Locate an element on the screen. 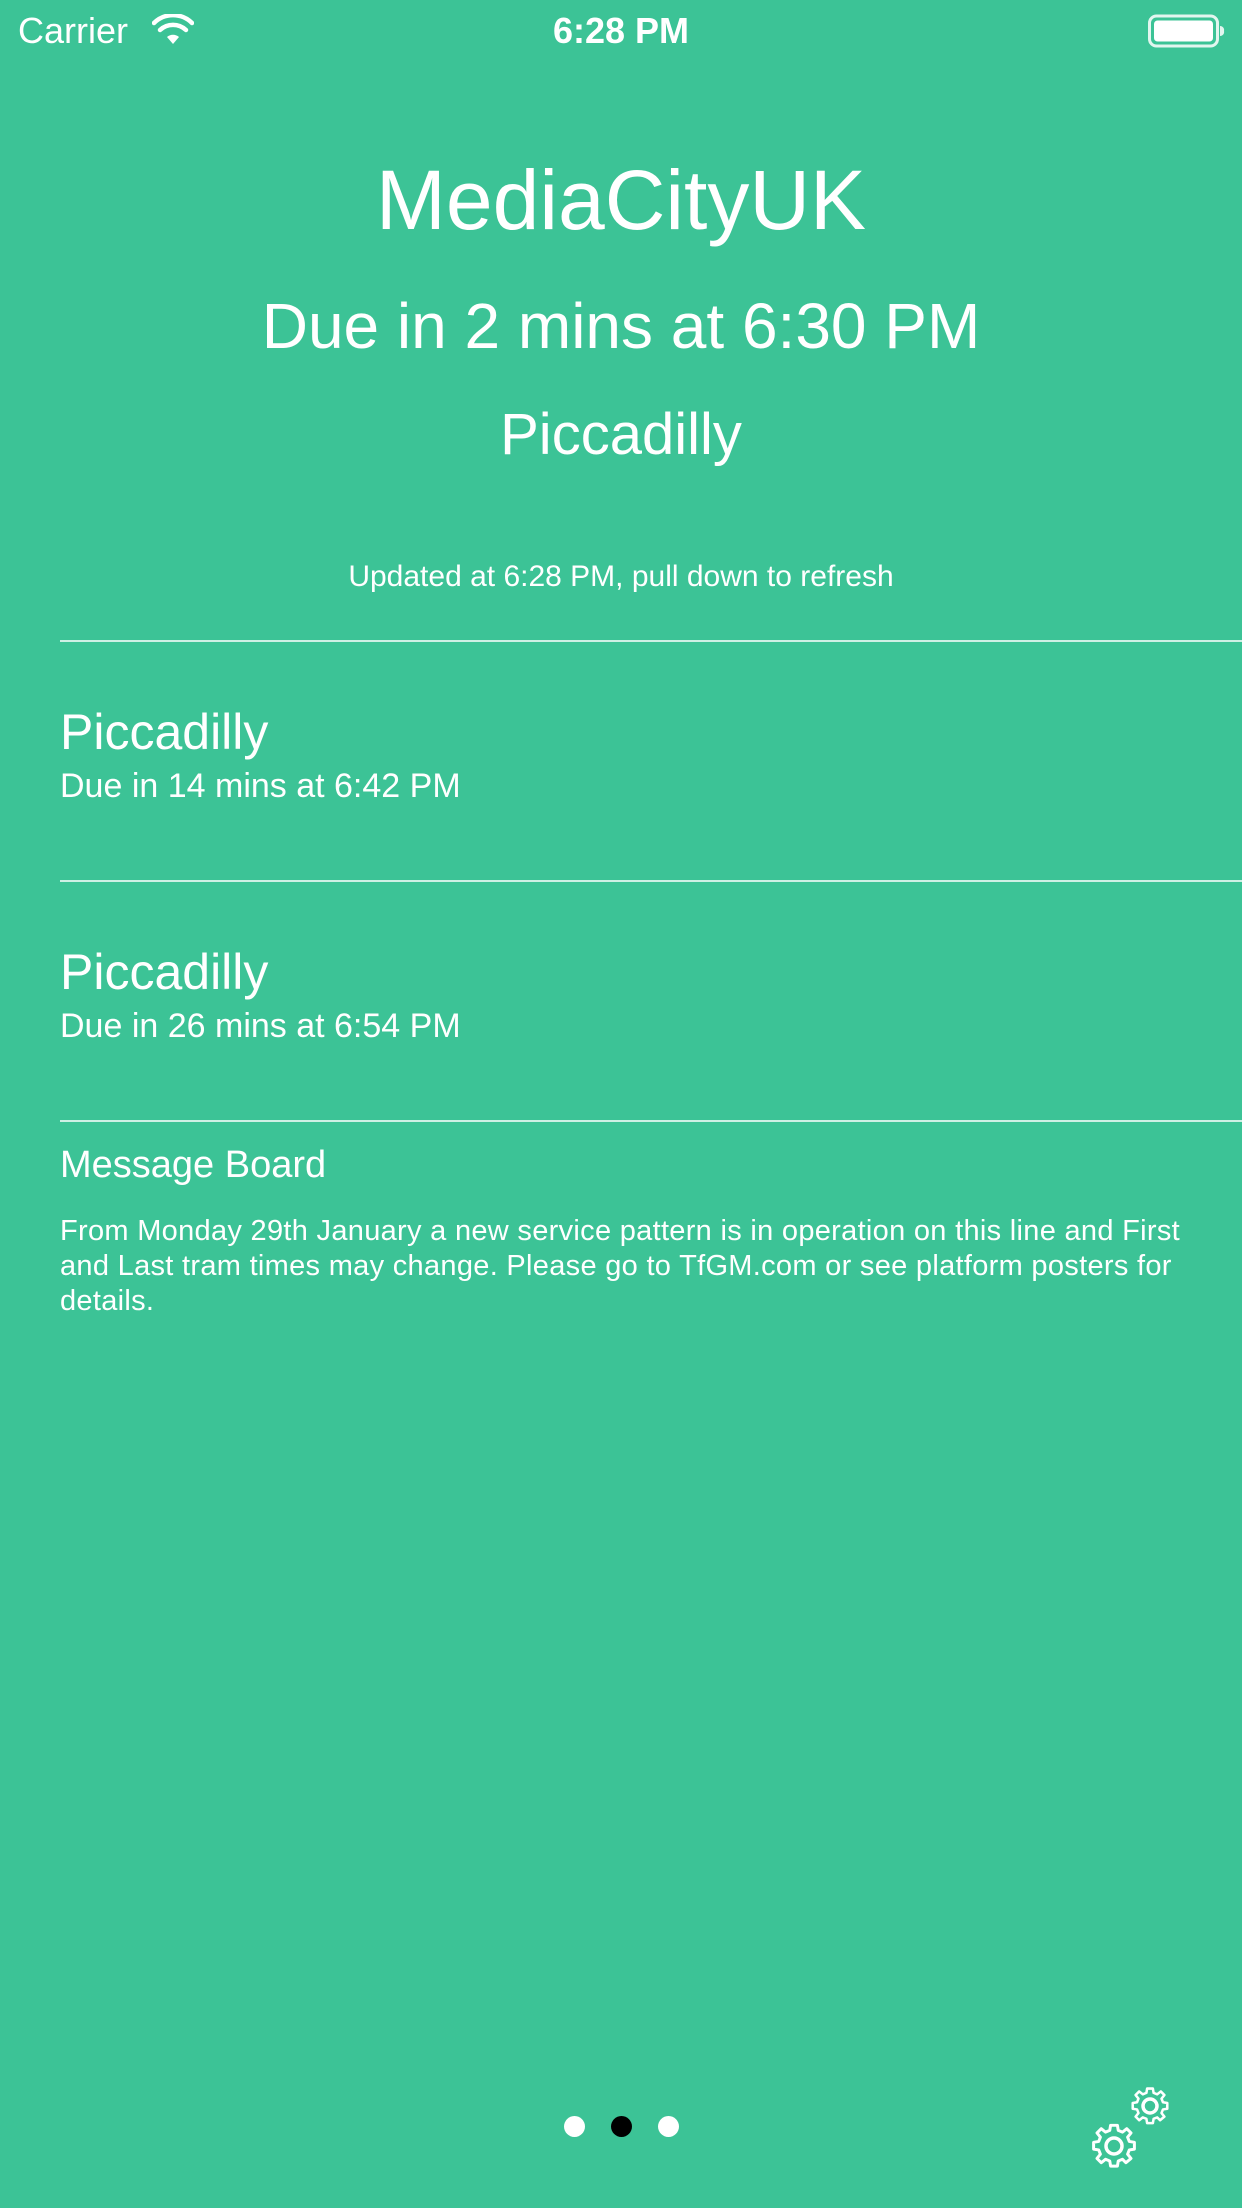  next-tram-due: Due in 2 mins at 6:30 PM is located at coordinates (621, 326).